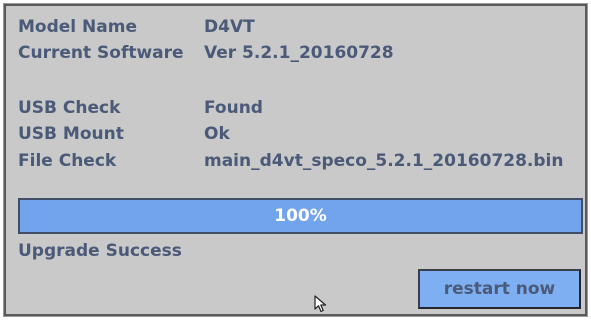 The image size is (591, 320). Describe the element at coordinates (499, 289) in the screenshot. I see `restart-now-button: restart now` at that location.